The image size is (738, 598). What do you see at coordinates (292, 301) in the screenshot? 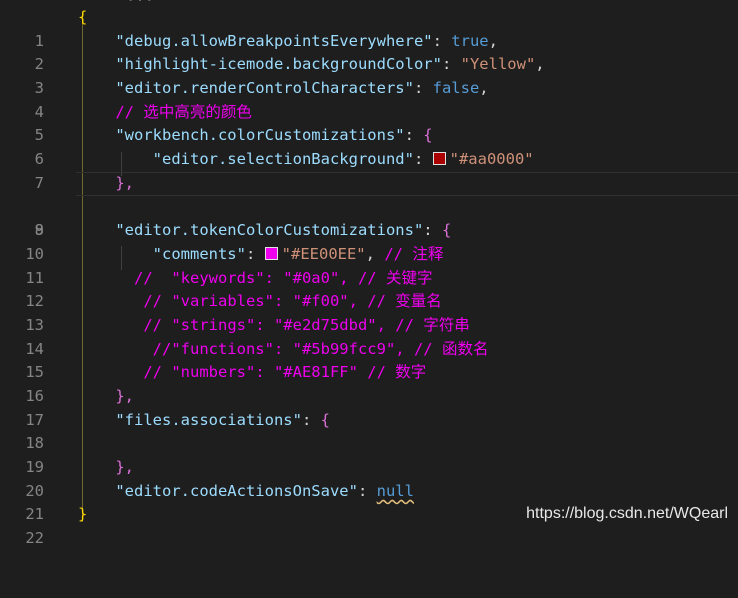
I see `comment: // "variables": "#f00", // 变量名` at bounding box center [292, 301].